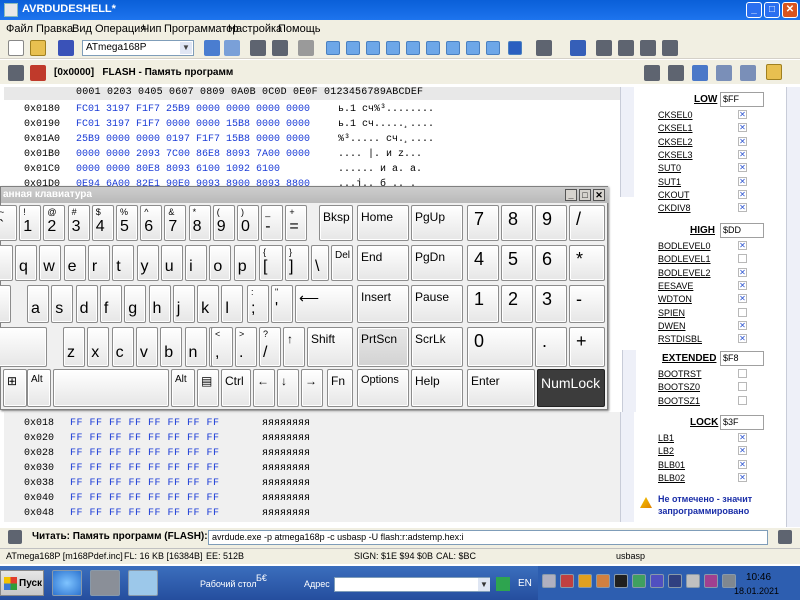  What do you see at coordinates (138, 48) in the screenshot?
I see `chip-select: ATmega168P ▼` at bounding box center [138, 48].